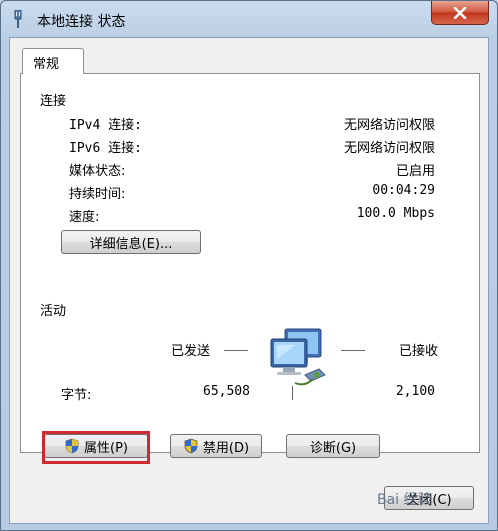 The image size is (498, 531). I want to click on ipv6-value: 无网络访问权限, so click(389, 148).